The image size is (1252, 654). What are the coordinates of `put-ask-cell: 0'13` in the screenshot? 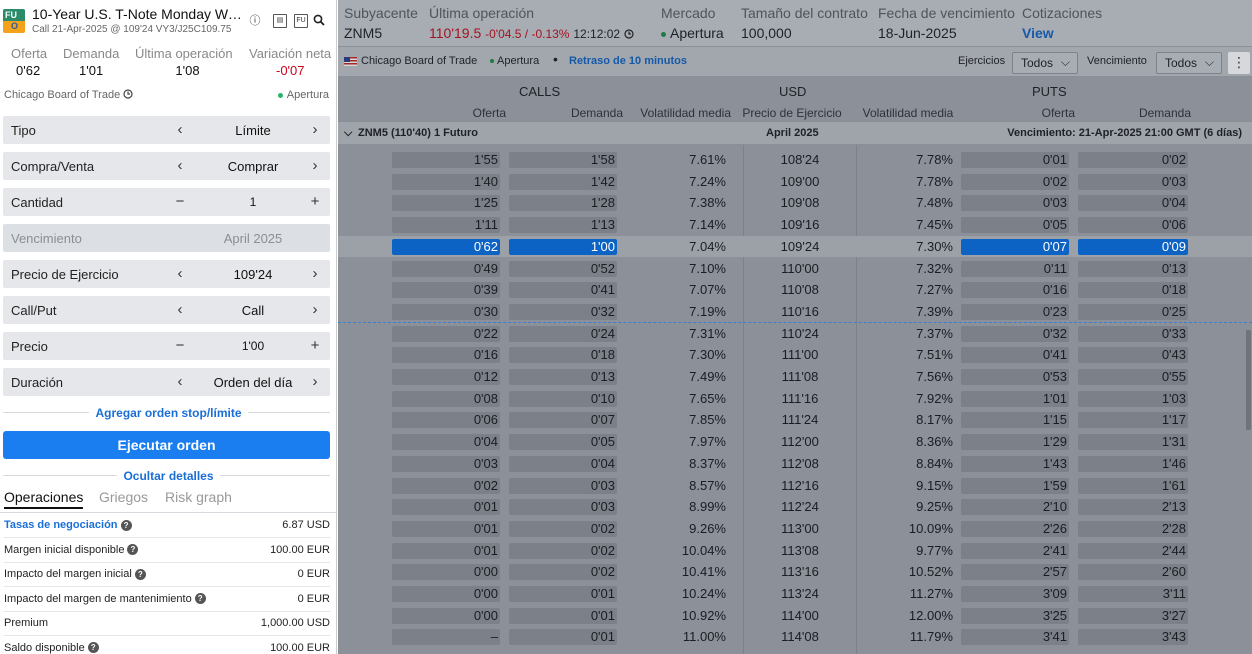 It's located at (1133, 268).